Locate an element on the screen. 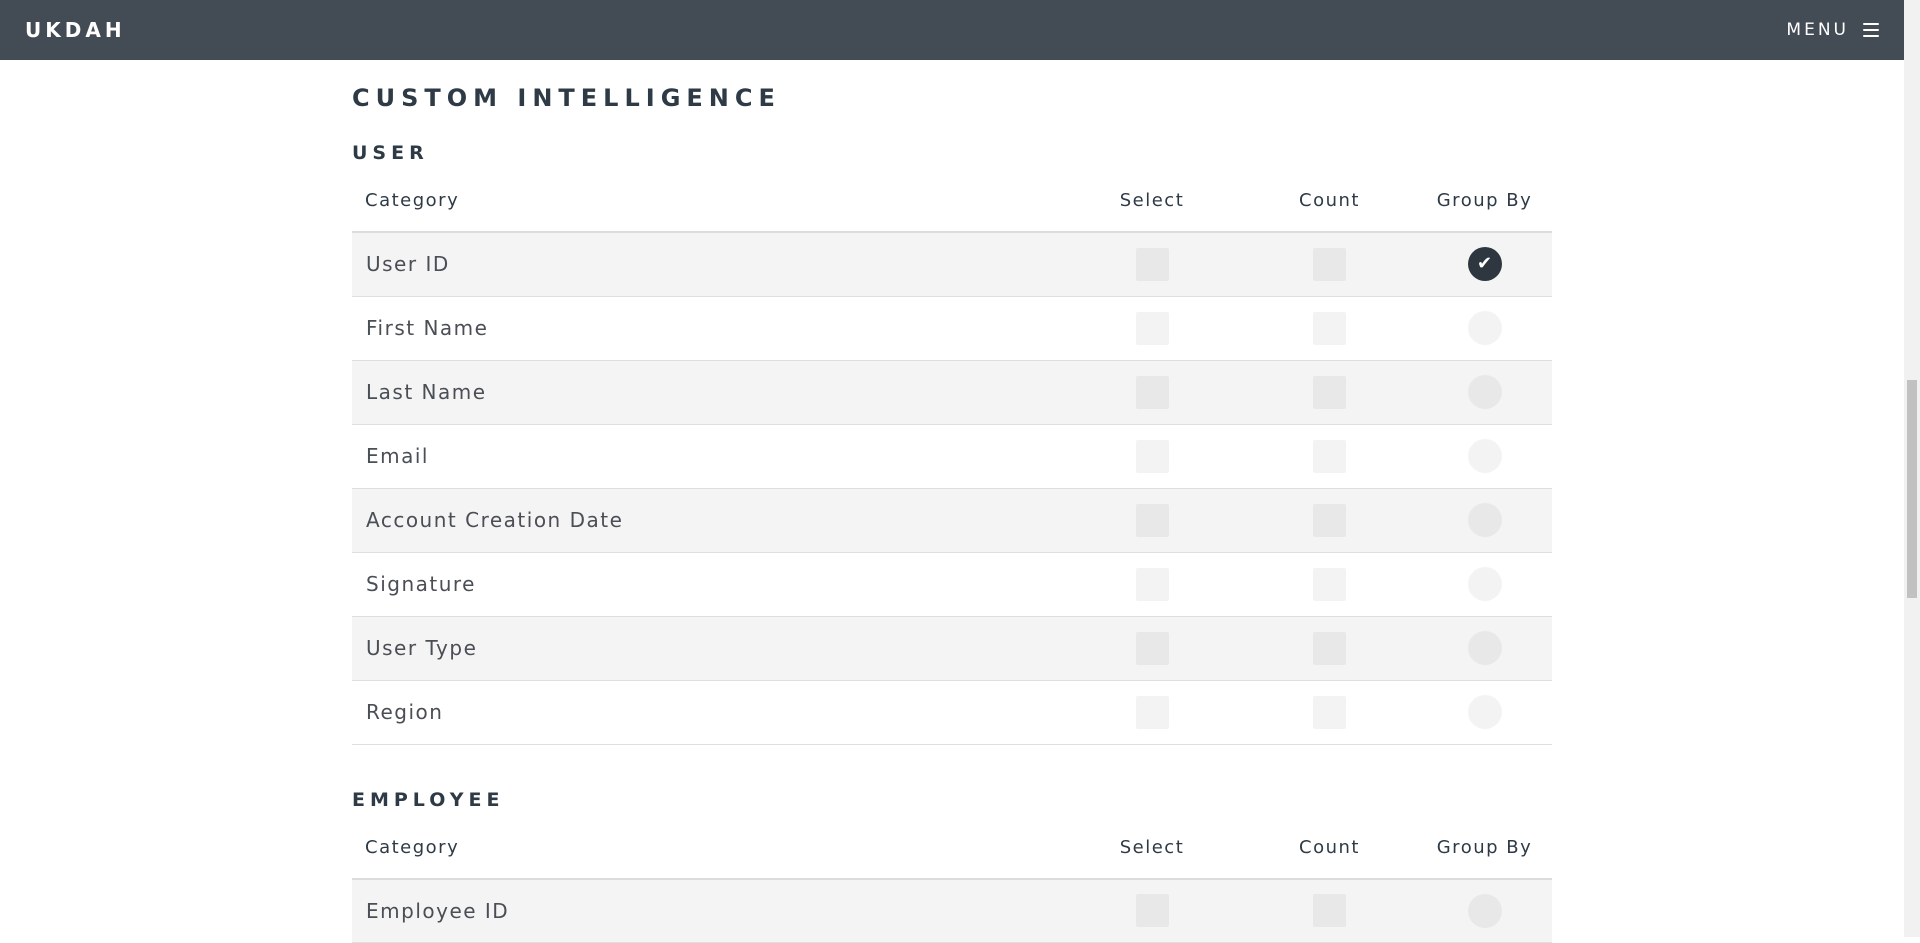  category-label: Employee ID is located at coordinates (707, 911).